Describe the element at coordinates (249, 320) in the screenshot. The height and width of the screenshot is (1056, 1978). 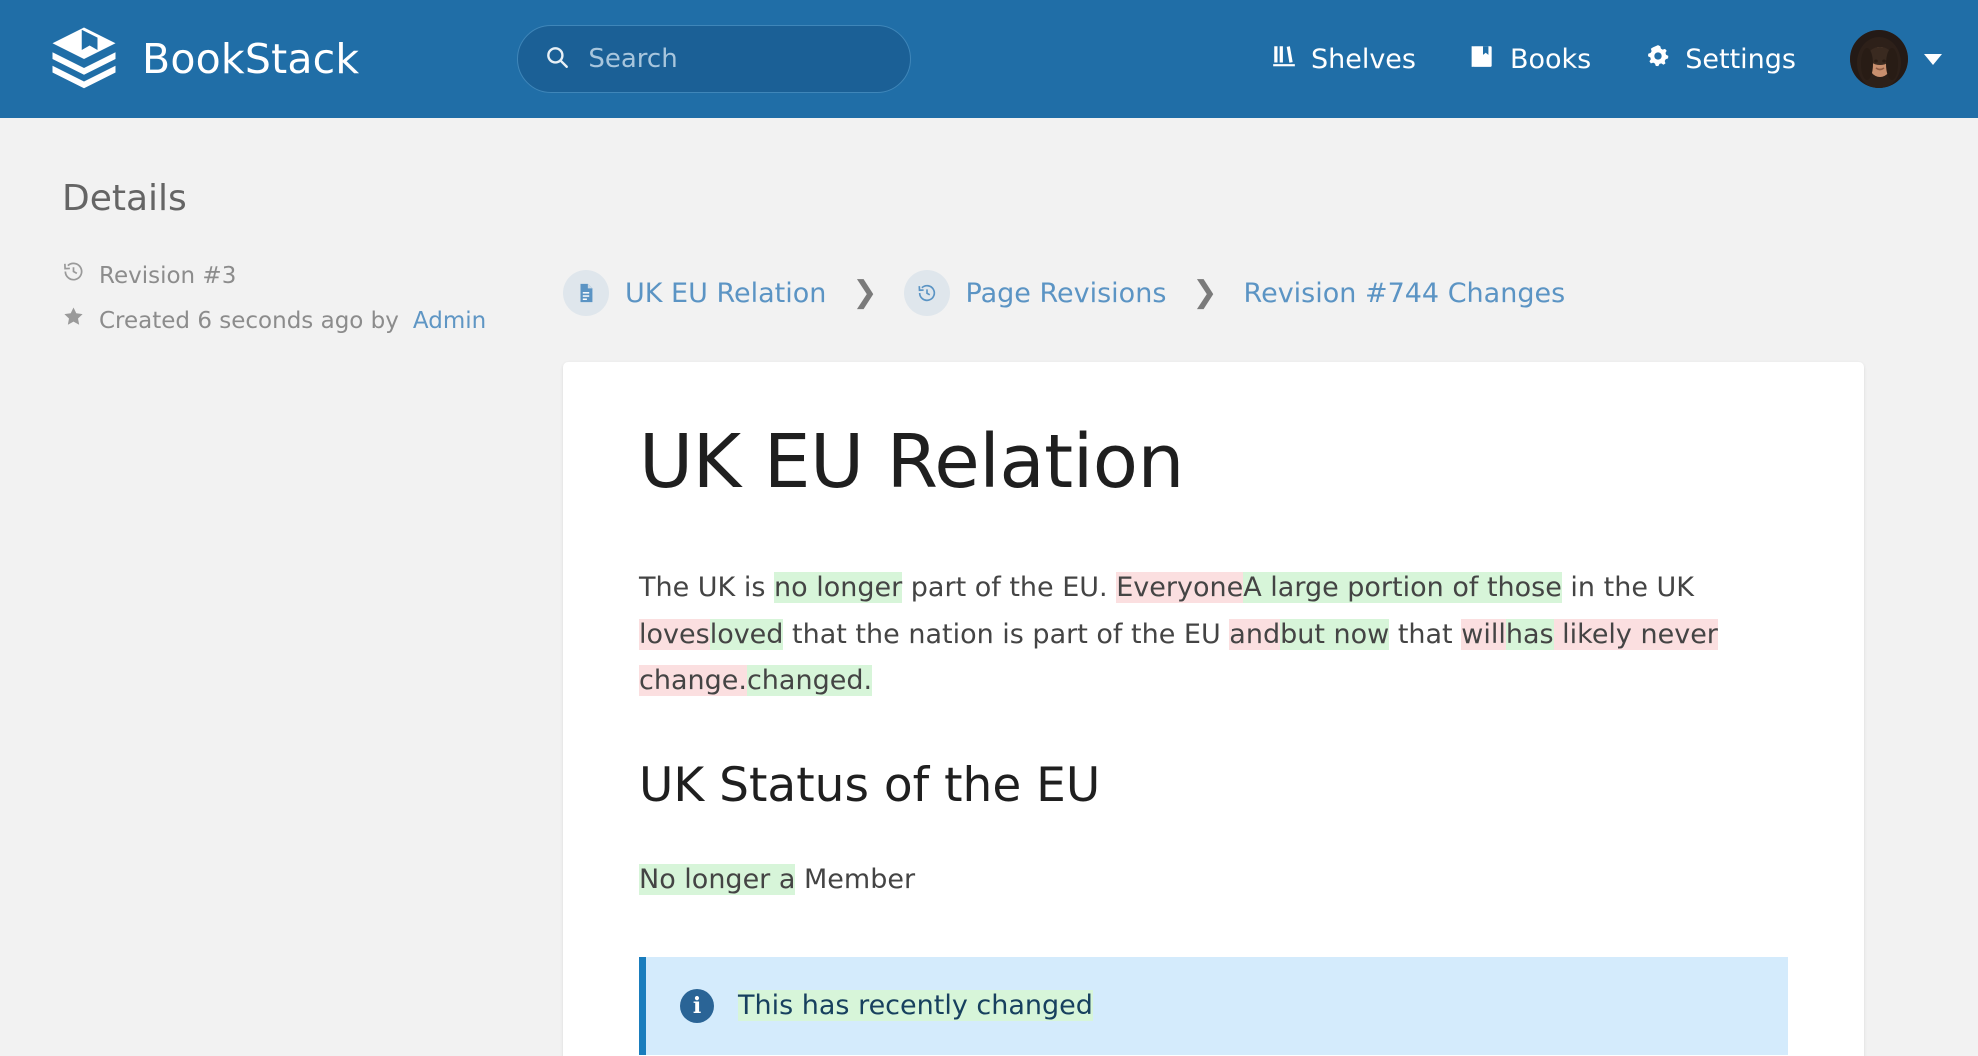
I see `detail-created-text: Created 6 seconds ago by` at that location.